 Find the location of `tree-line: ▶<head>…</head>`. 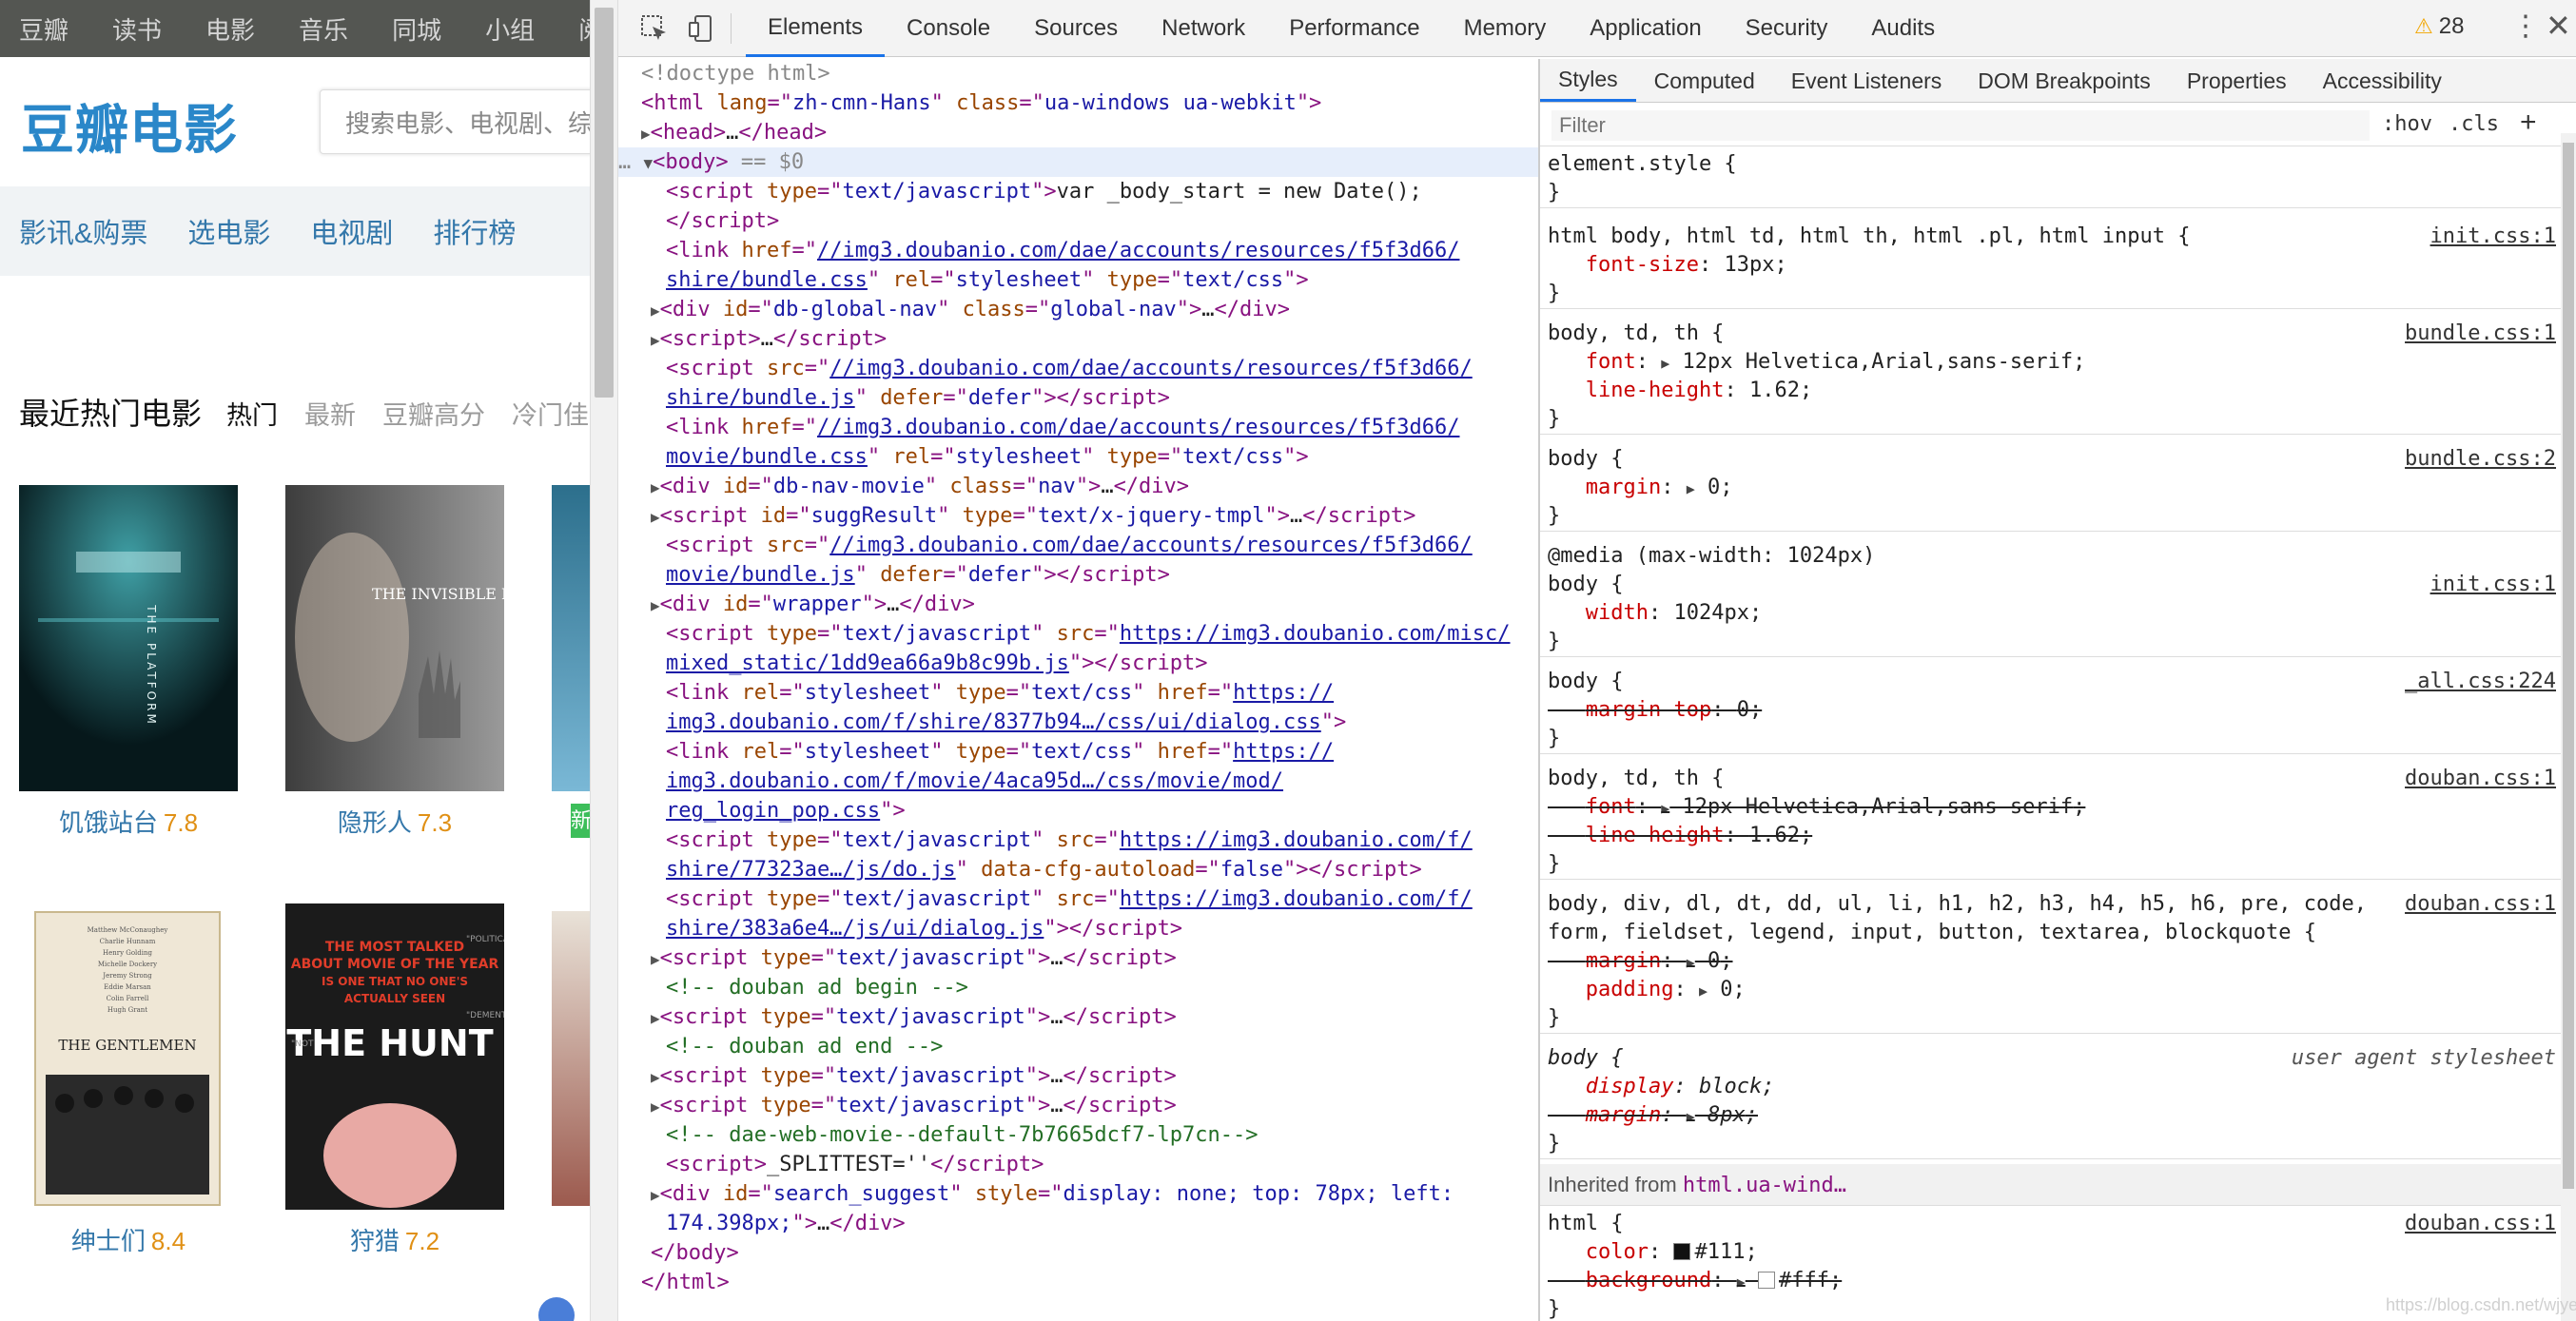

tree-line: ▶<head>…</head> is located at coordinates (1089, 132).